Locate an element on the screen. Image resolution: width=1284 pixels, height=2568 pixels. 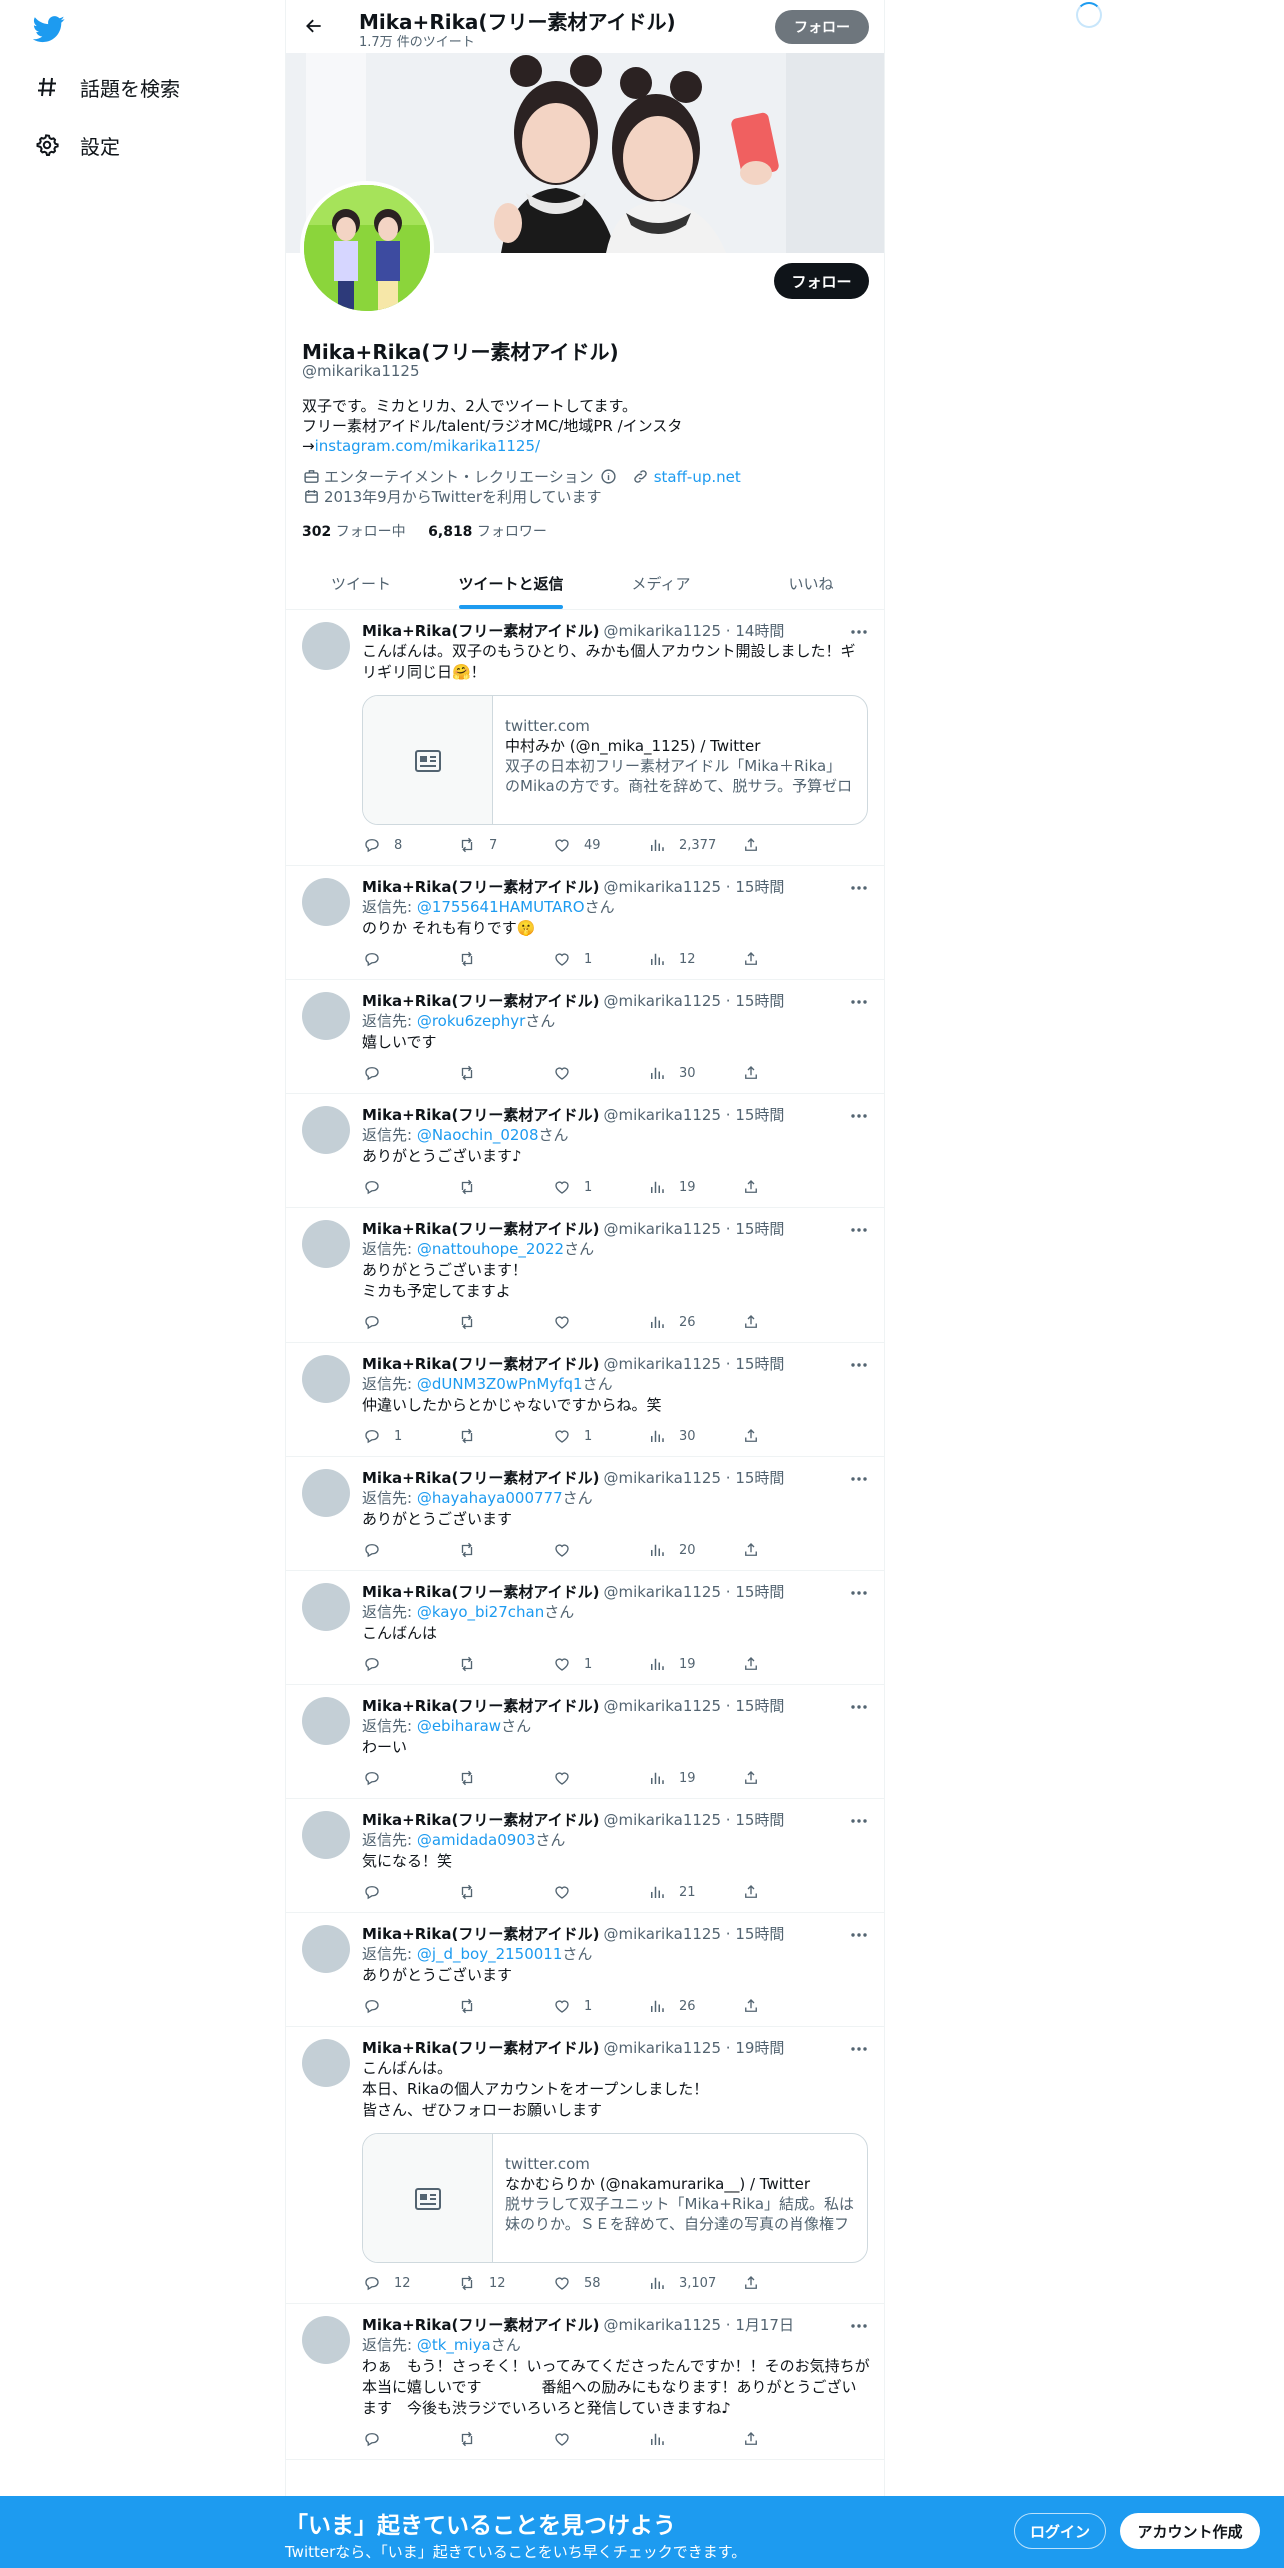
sidebar-item-settings: 設定 is located at coordinates (77, 145).